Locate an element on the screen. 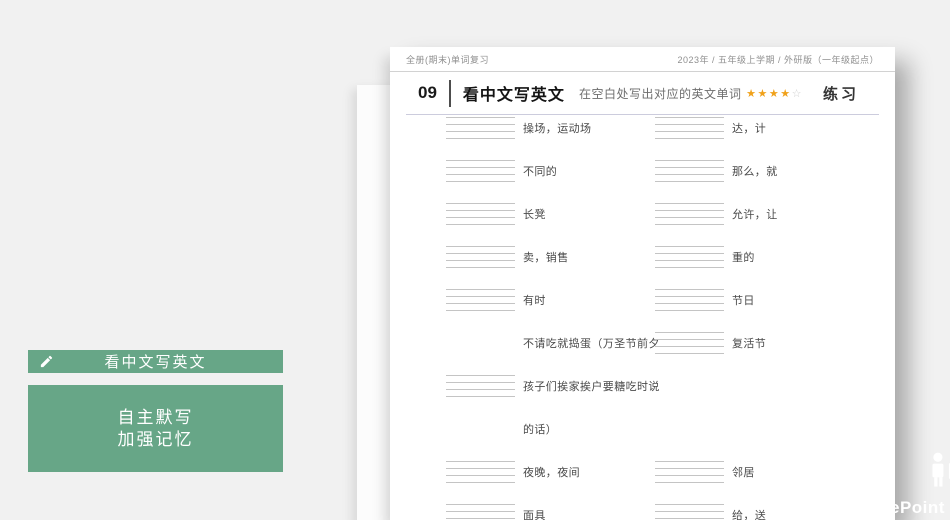 This screenshot has width=950, height=520. worksheet-cell-left: 卖，销售 is located at coordinates (507, 256).